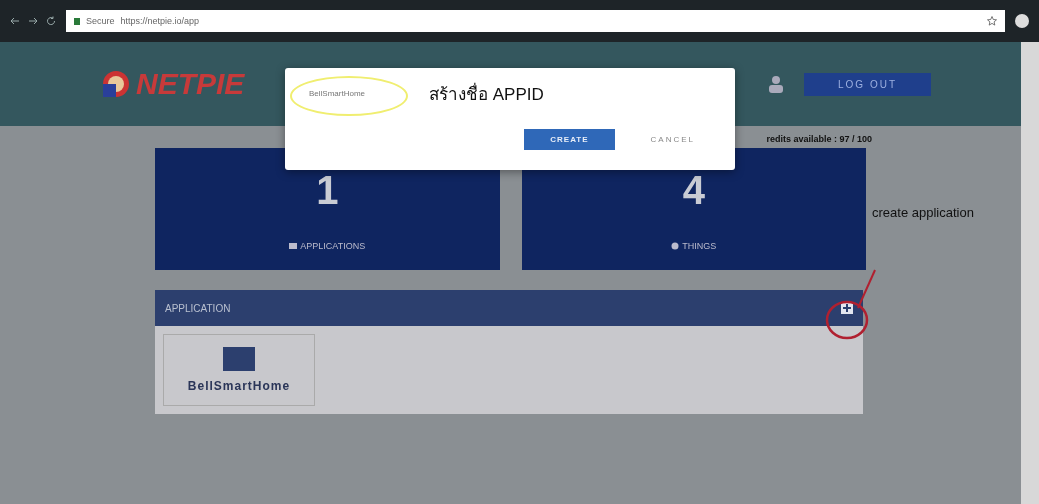 The width and height of the screenshot is (1039, 504). What do you see at coordinates (535, 21) in the screenshot?
I see `address-bar: Secure https://netpie.io/app` at bounding box center [535, 21].